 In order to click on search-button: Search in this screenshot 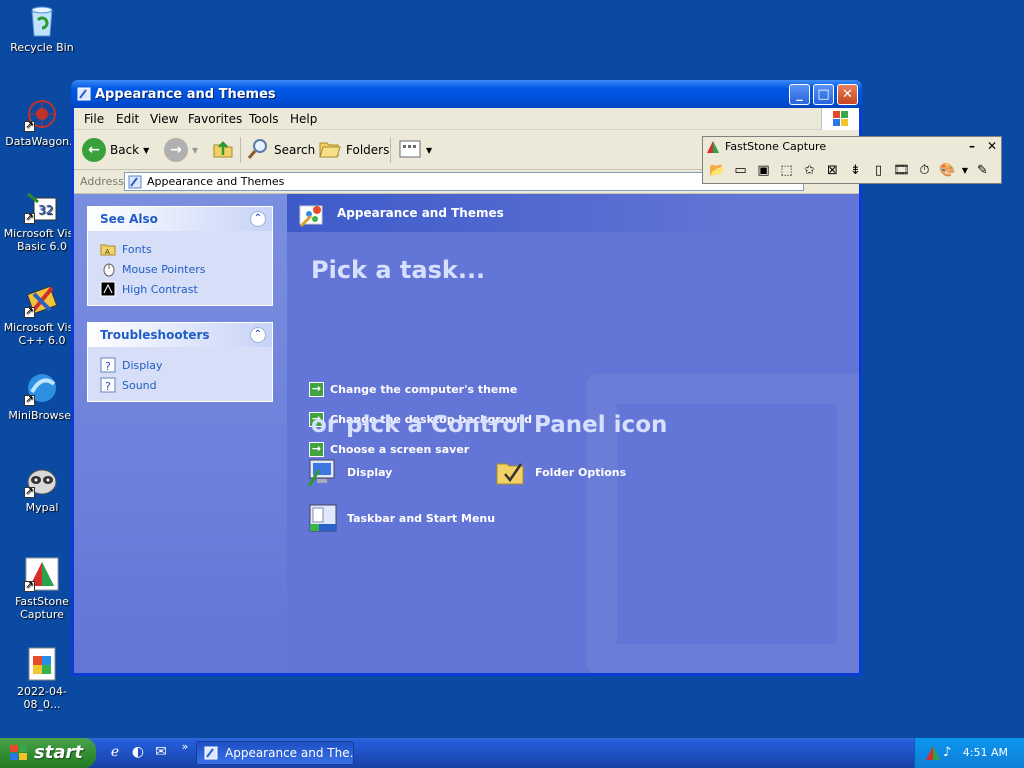, I will do `click(280, 150)`.